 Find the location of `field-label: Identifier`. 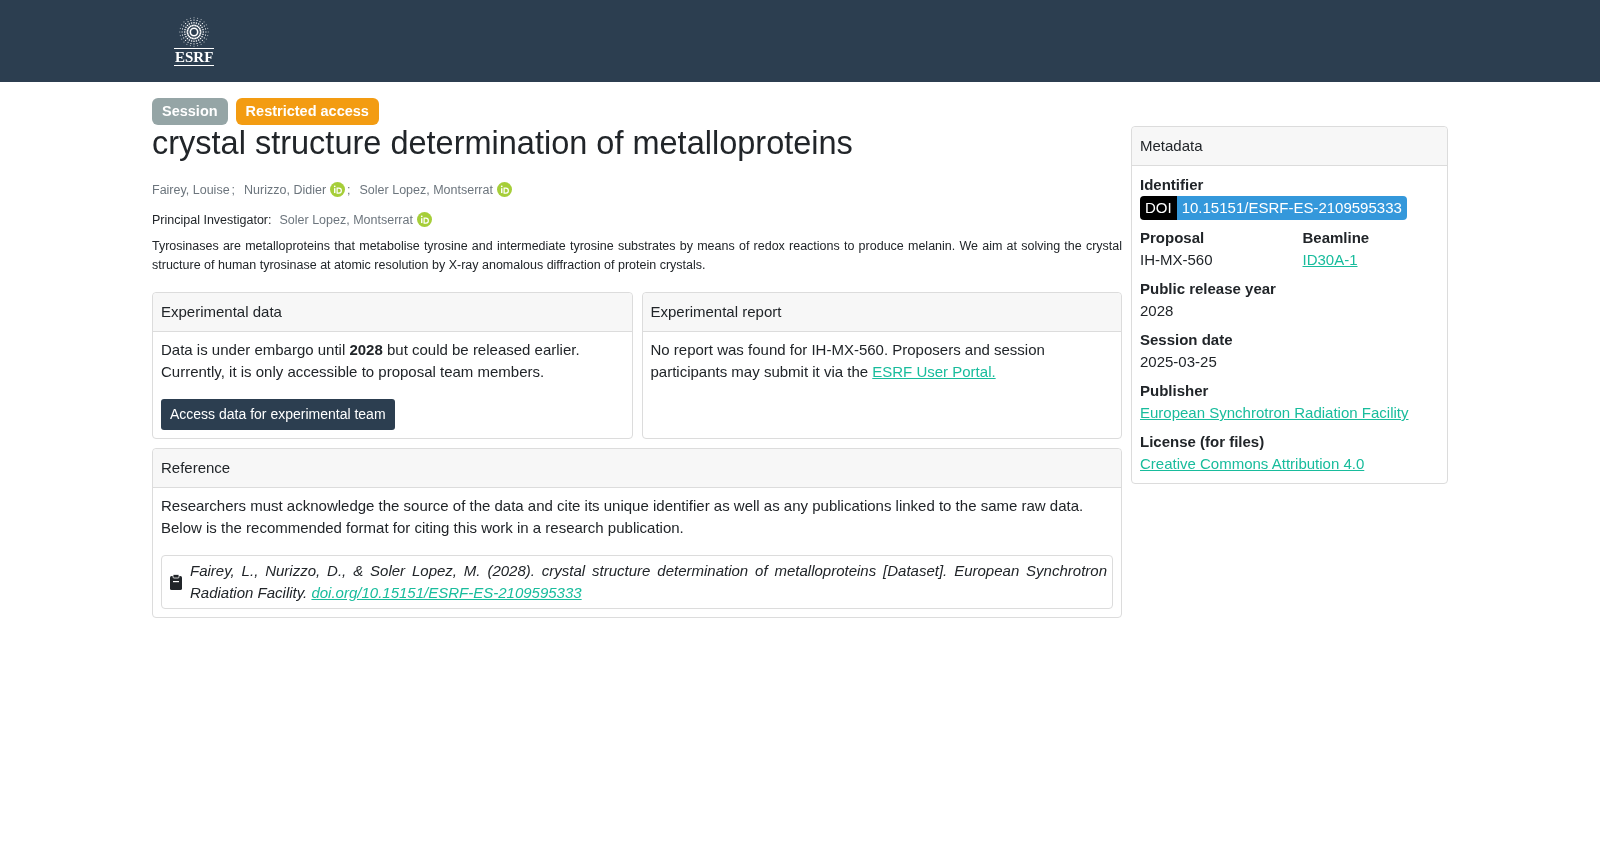

field-label: Identifier is located at coordinates (1172, 185).